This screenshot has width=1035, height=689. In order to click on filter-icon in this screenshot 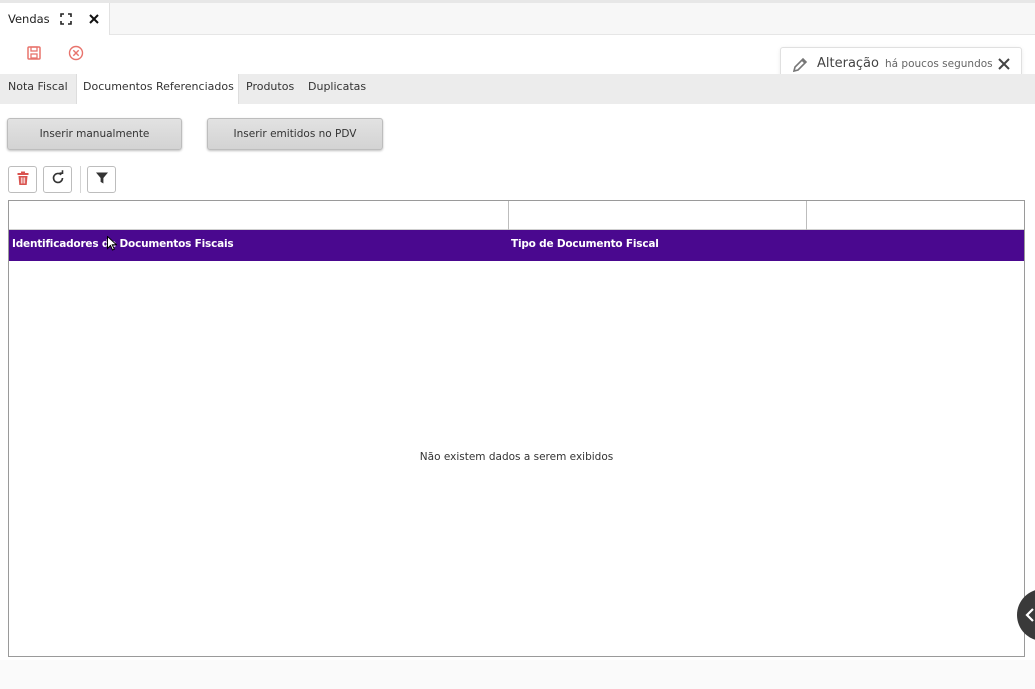, I will do `click(102, 179)`.